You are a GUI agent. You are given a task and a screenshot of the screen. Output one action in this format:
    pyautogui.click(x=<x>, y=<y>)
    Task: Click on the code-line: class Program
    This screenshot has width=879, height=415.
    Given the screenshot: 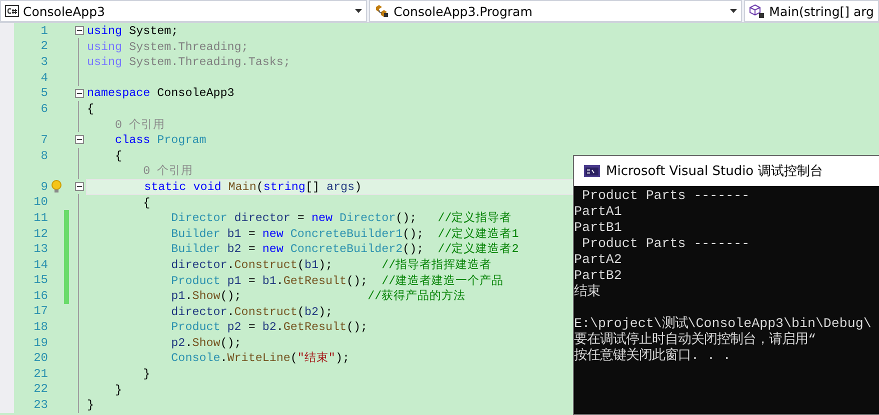 What is the action you would take?
    pyautogui.click(x=160, y=140)
    